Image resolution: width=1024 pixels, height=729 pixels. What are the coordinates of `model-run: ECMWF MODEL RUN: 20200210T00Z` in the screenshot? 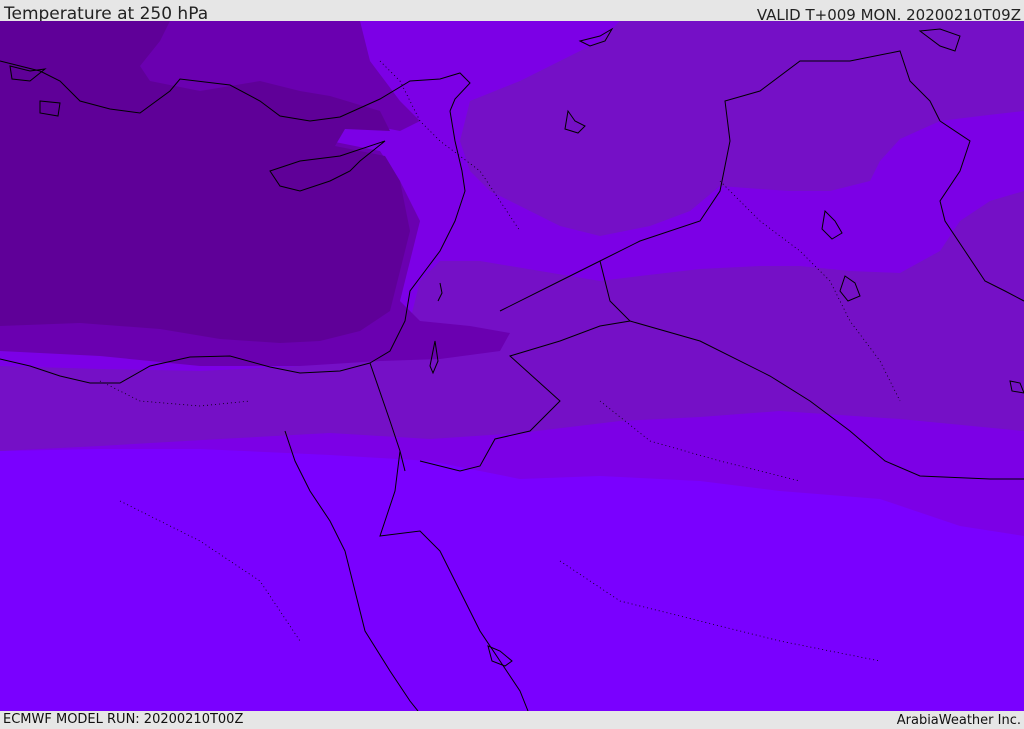 It's located at (123, 719).